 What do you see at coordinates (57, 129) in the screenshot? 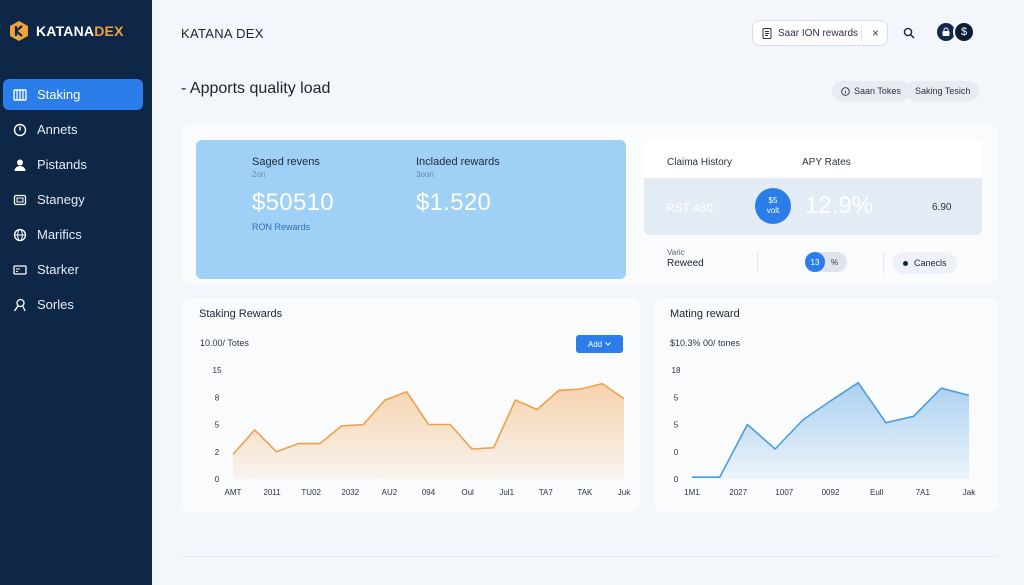
I see `sidebar-item-label: Annets` at bounding box center [57, 129].